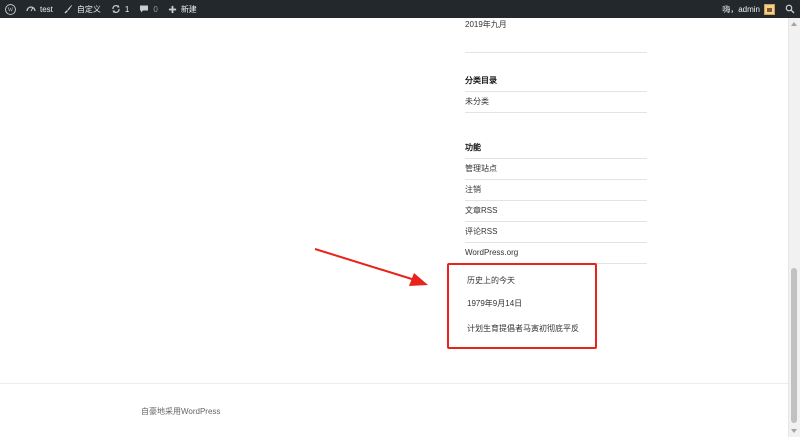 This screenshot has height=437, width=800. What do you see at coordinates (371, 267) in the screenshot?
I see `annotation-arrow` at bounding box center [371, 267].